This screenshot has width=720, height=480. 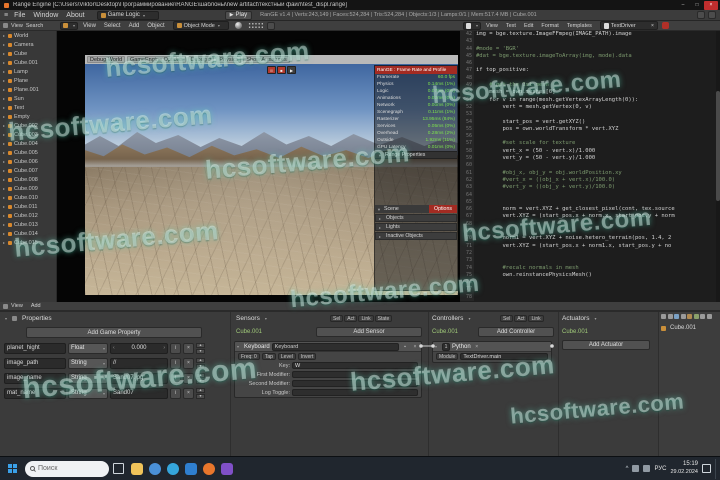 I want to click on outliner-item: ▸ Cube, so click(x=28, y=53).